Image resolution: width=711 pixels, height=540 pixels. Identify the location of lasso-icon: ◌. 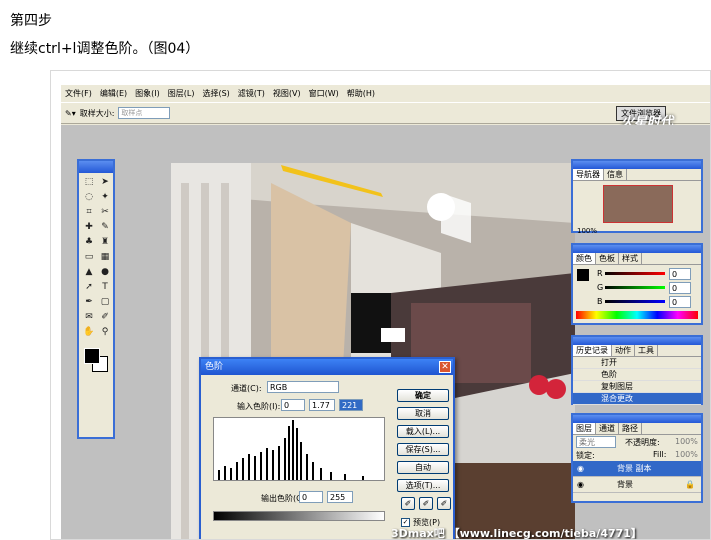
(89, 197).